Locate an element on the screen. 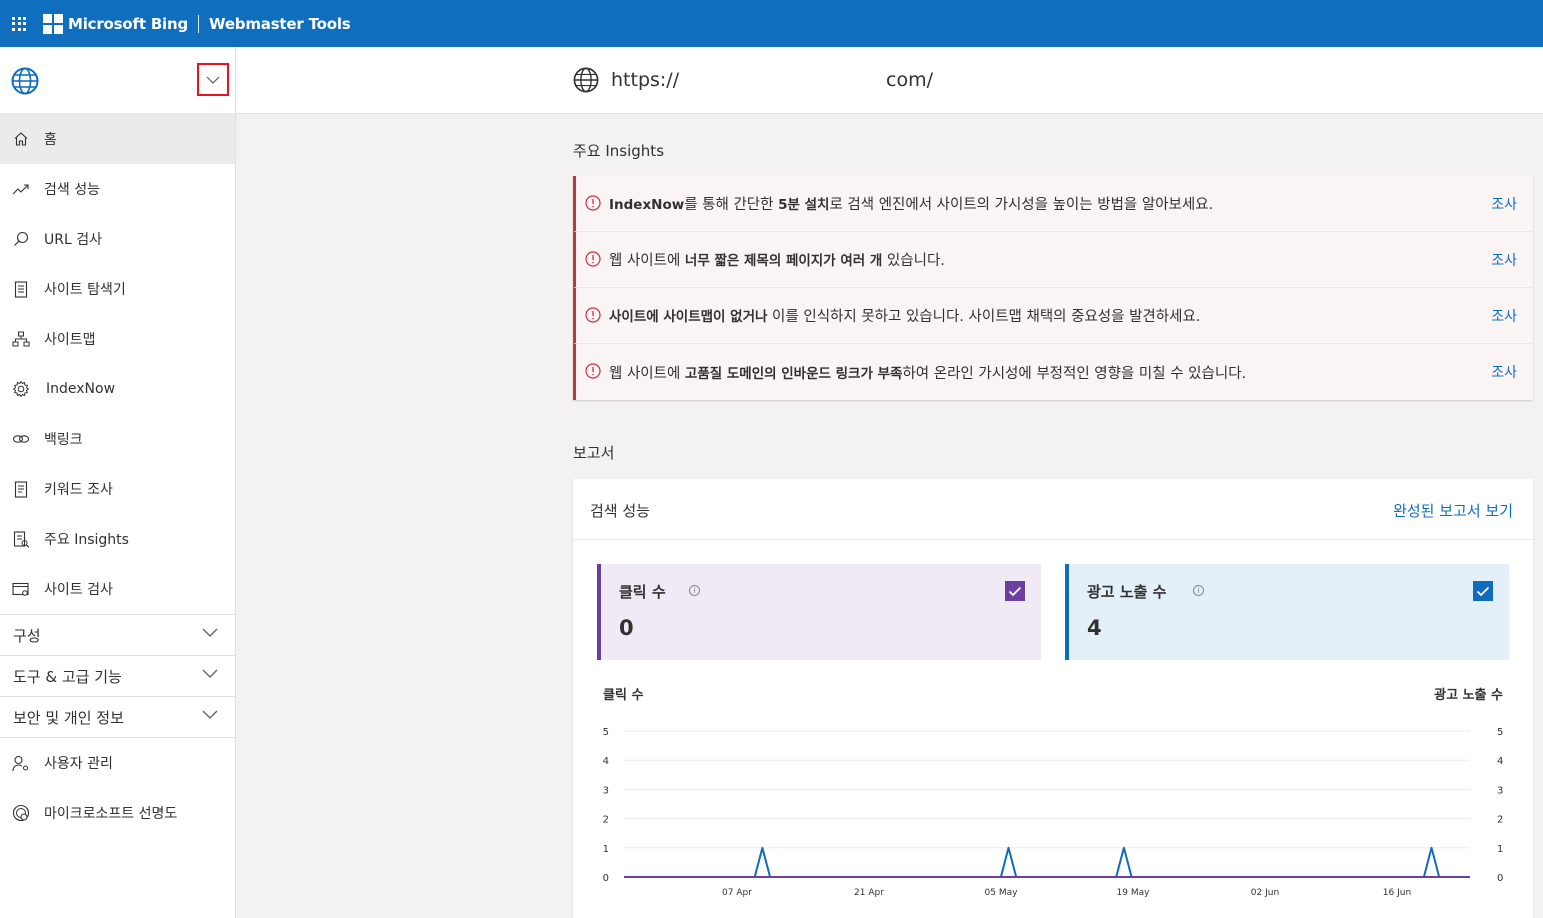 The width and height of the screenshot is (1543, 918). nav-item-sitemaps: 사이트맵 is located at coordinates (117, 339).